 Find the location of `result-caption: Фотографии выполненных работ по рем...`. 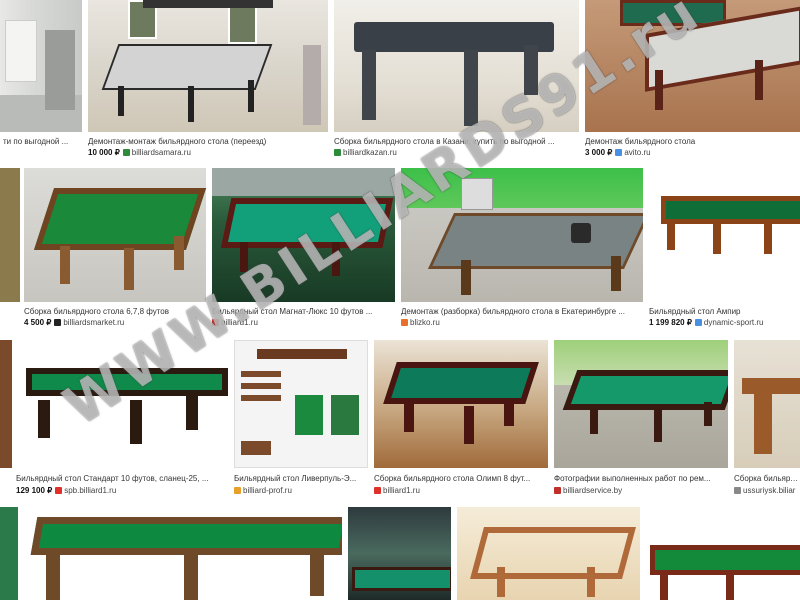

result-caption: Фотографии выполненных работ по рем... is located at coordinates (640, 479).